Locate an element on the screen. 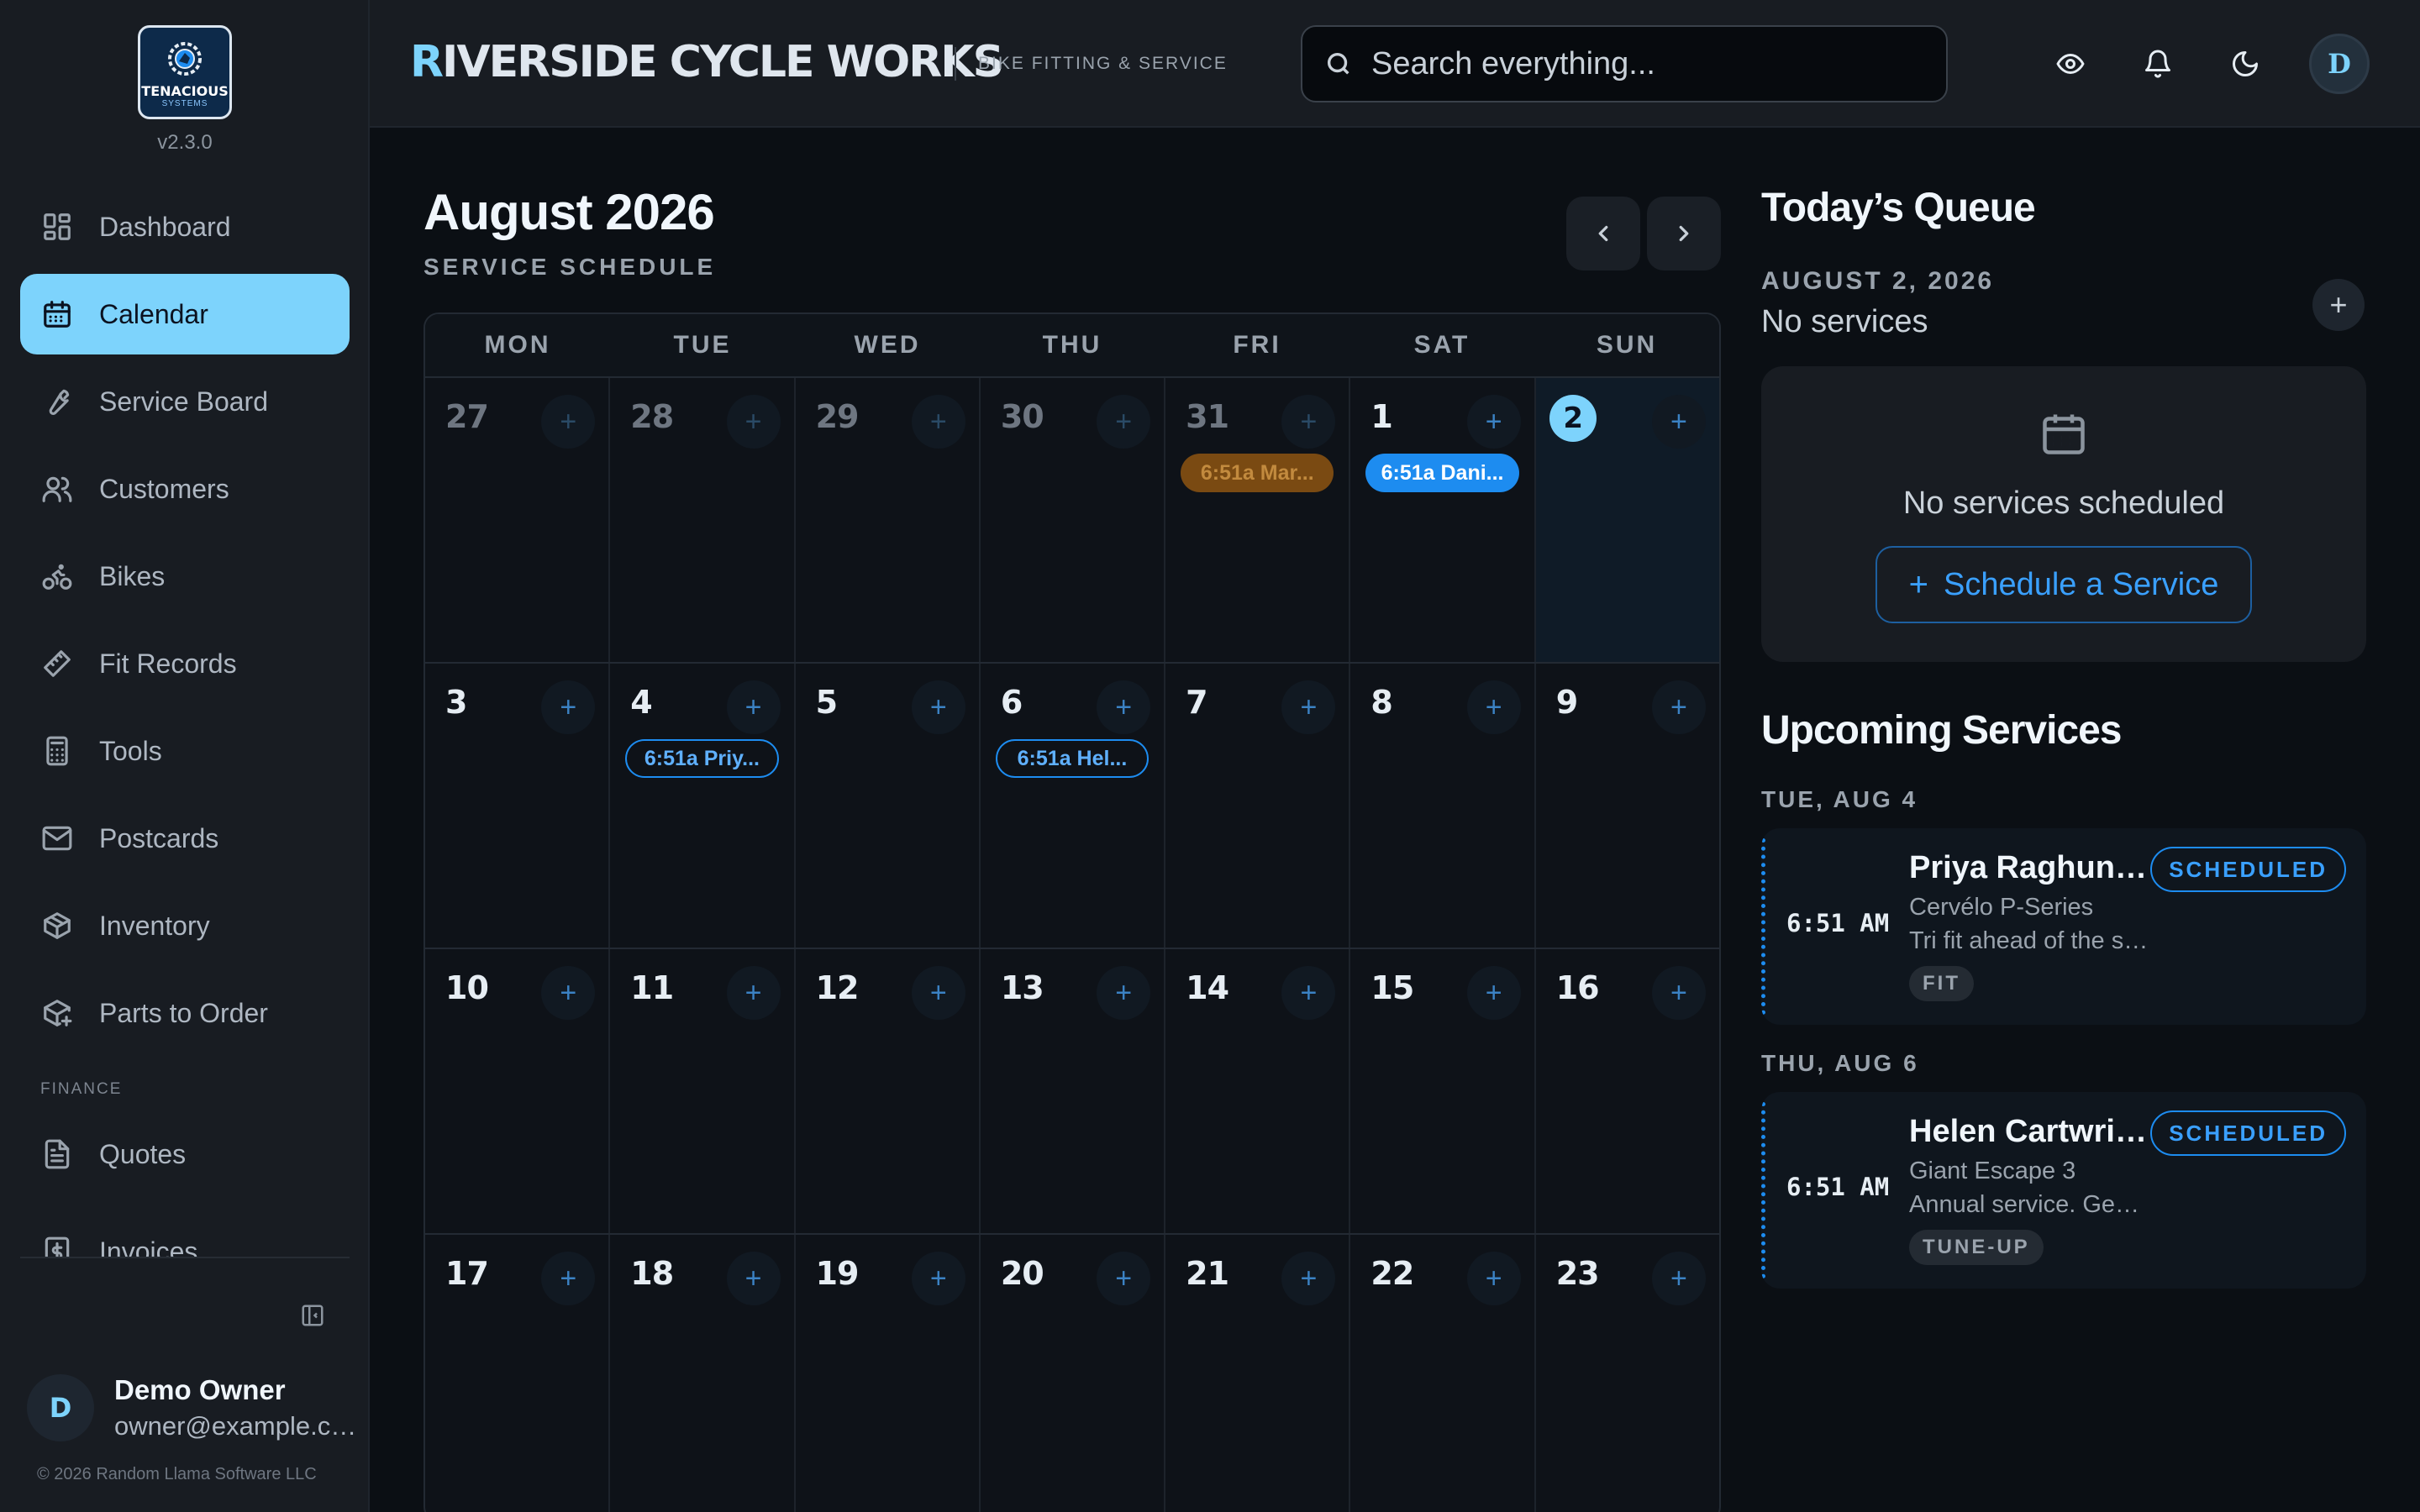  sidebar-item-calendar: Calendar is located at coordinates (185, 314).